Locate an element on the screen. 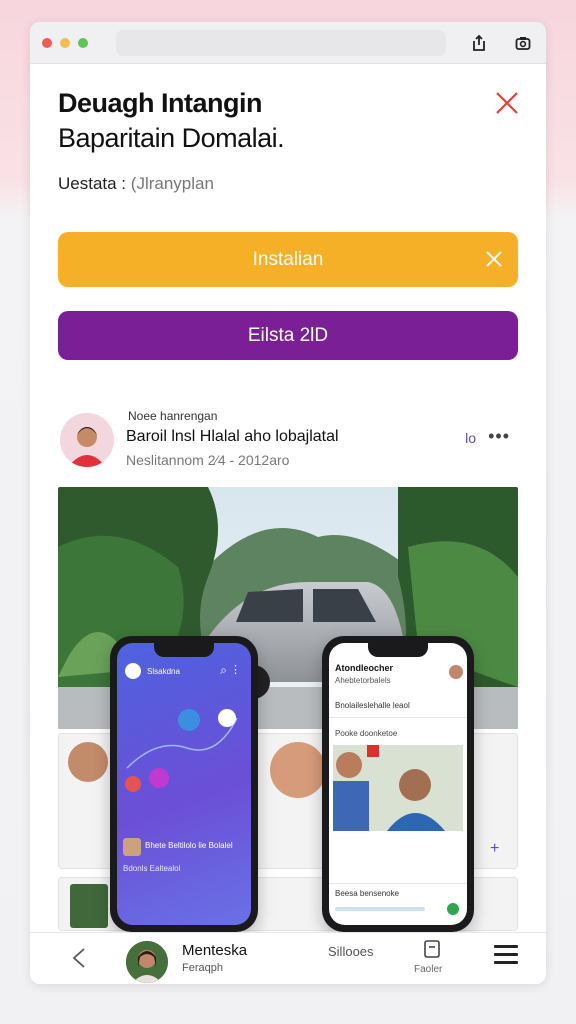 The image size is (576, 1024). post-text: Baroil lnsl Hlalal aho lobajlatal is located at coordinates (232, 436).